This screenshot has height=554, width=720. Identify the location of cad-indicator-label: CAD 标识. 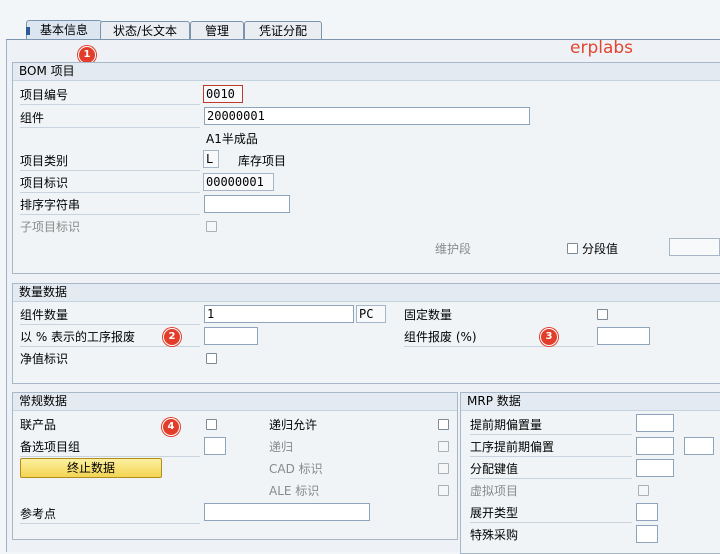
(296, 469).